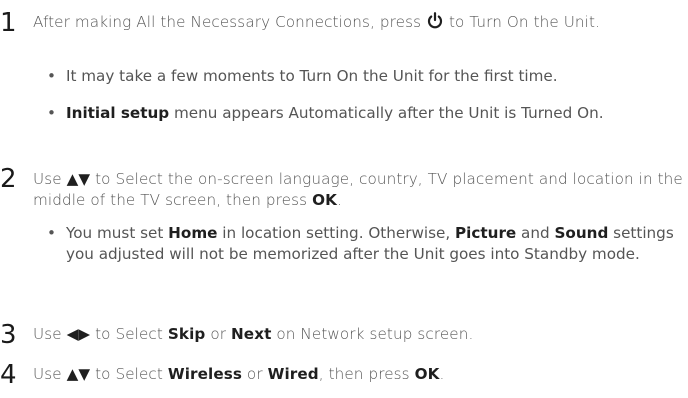  What do you see at coordinates (8, 23) in the screenshot?
I see `step-number-1: 1` at bounding box center [8, 23].